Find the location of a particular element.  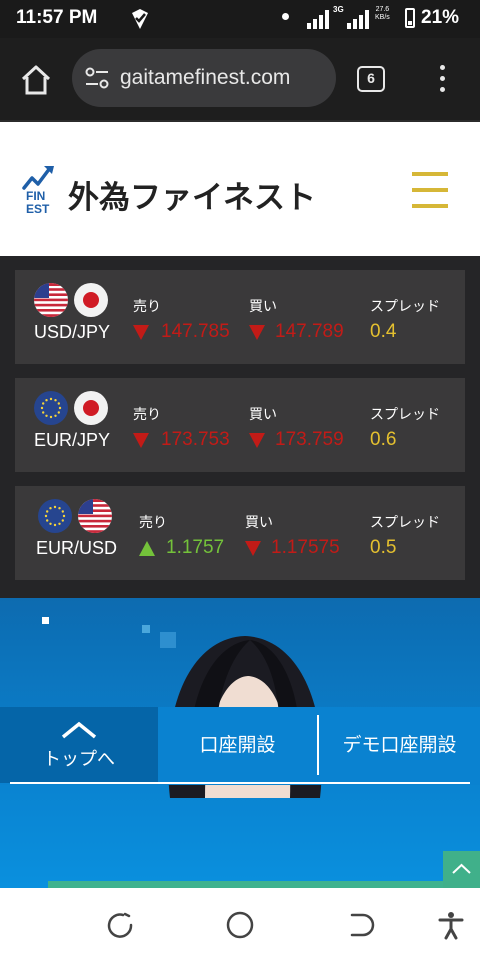

page-top-button is located at coordinates (461, 869).